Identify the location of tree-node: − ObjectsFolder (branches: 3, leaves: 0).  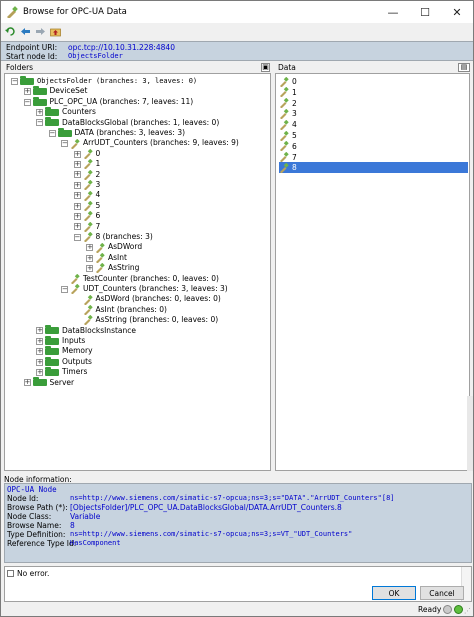
(104, 81).